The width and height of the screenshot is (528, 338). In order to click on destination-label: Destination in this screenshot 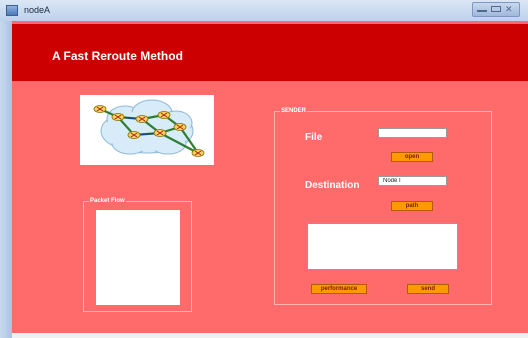, I will do `click(332, 185)`.